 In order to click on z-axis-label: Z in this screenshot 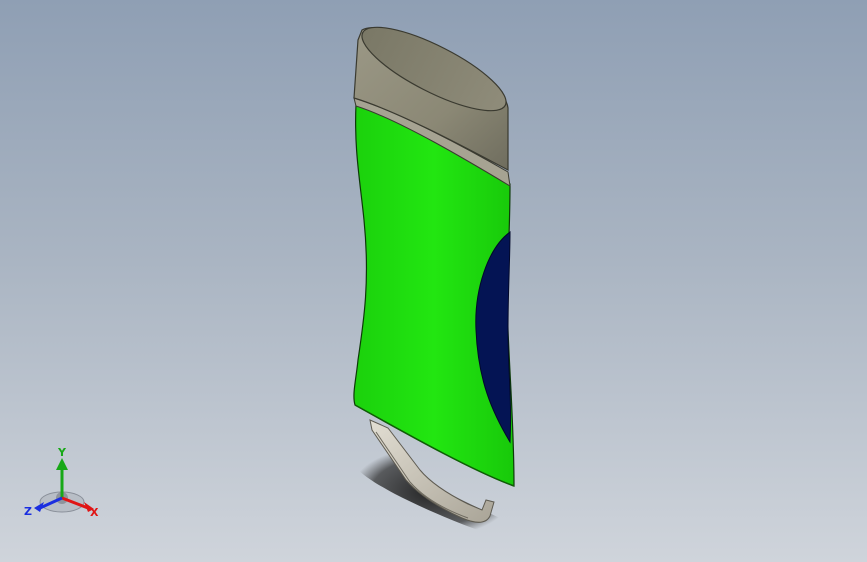, I will do `click(28, 511)`.